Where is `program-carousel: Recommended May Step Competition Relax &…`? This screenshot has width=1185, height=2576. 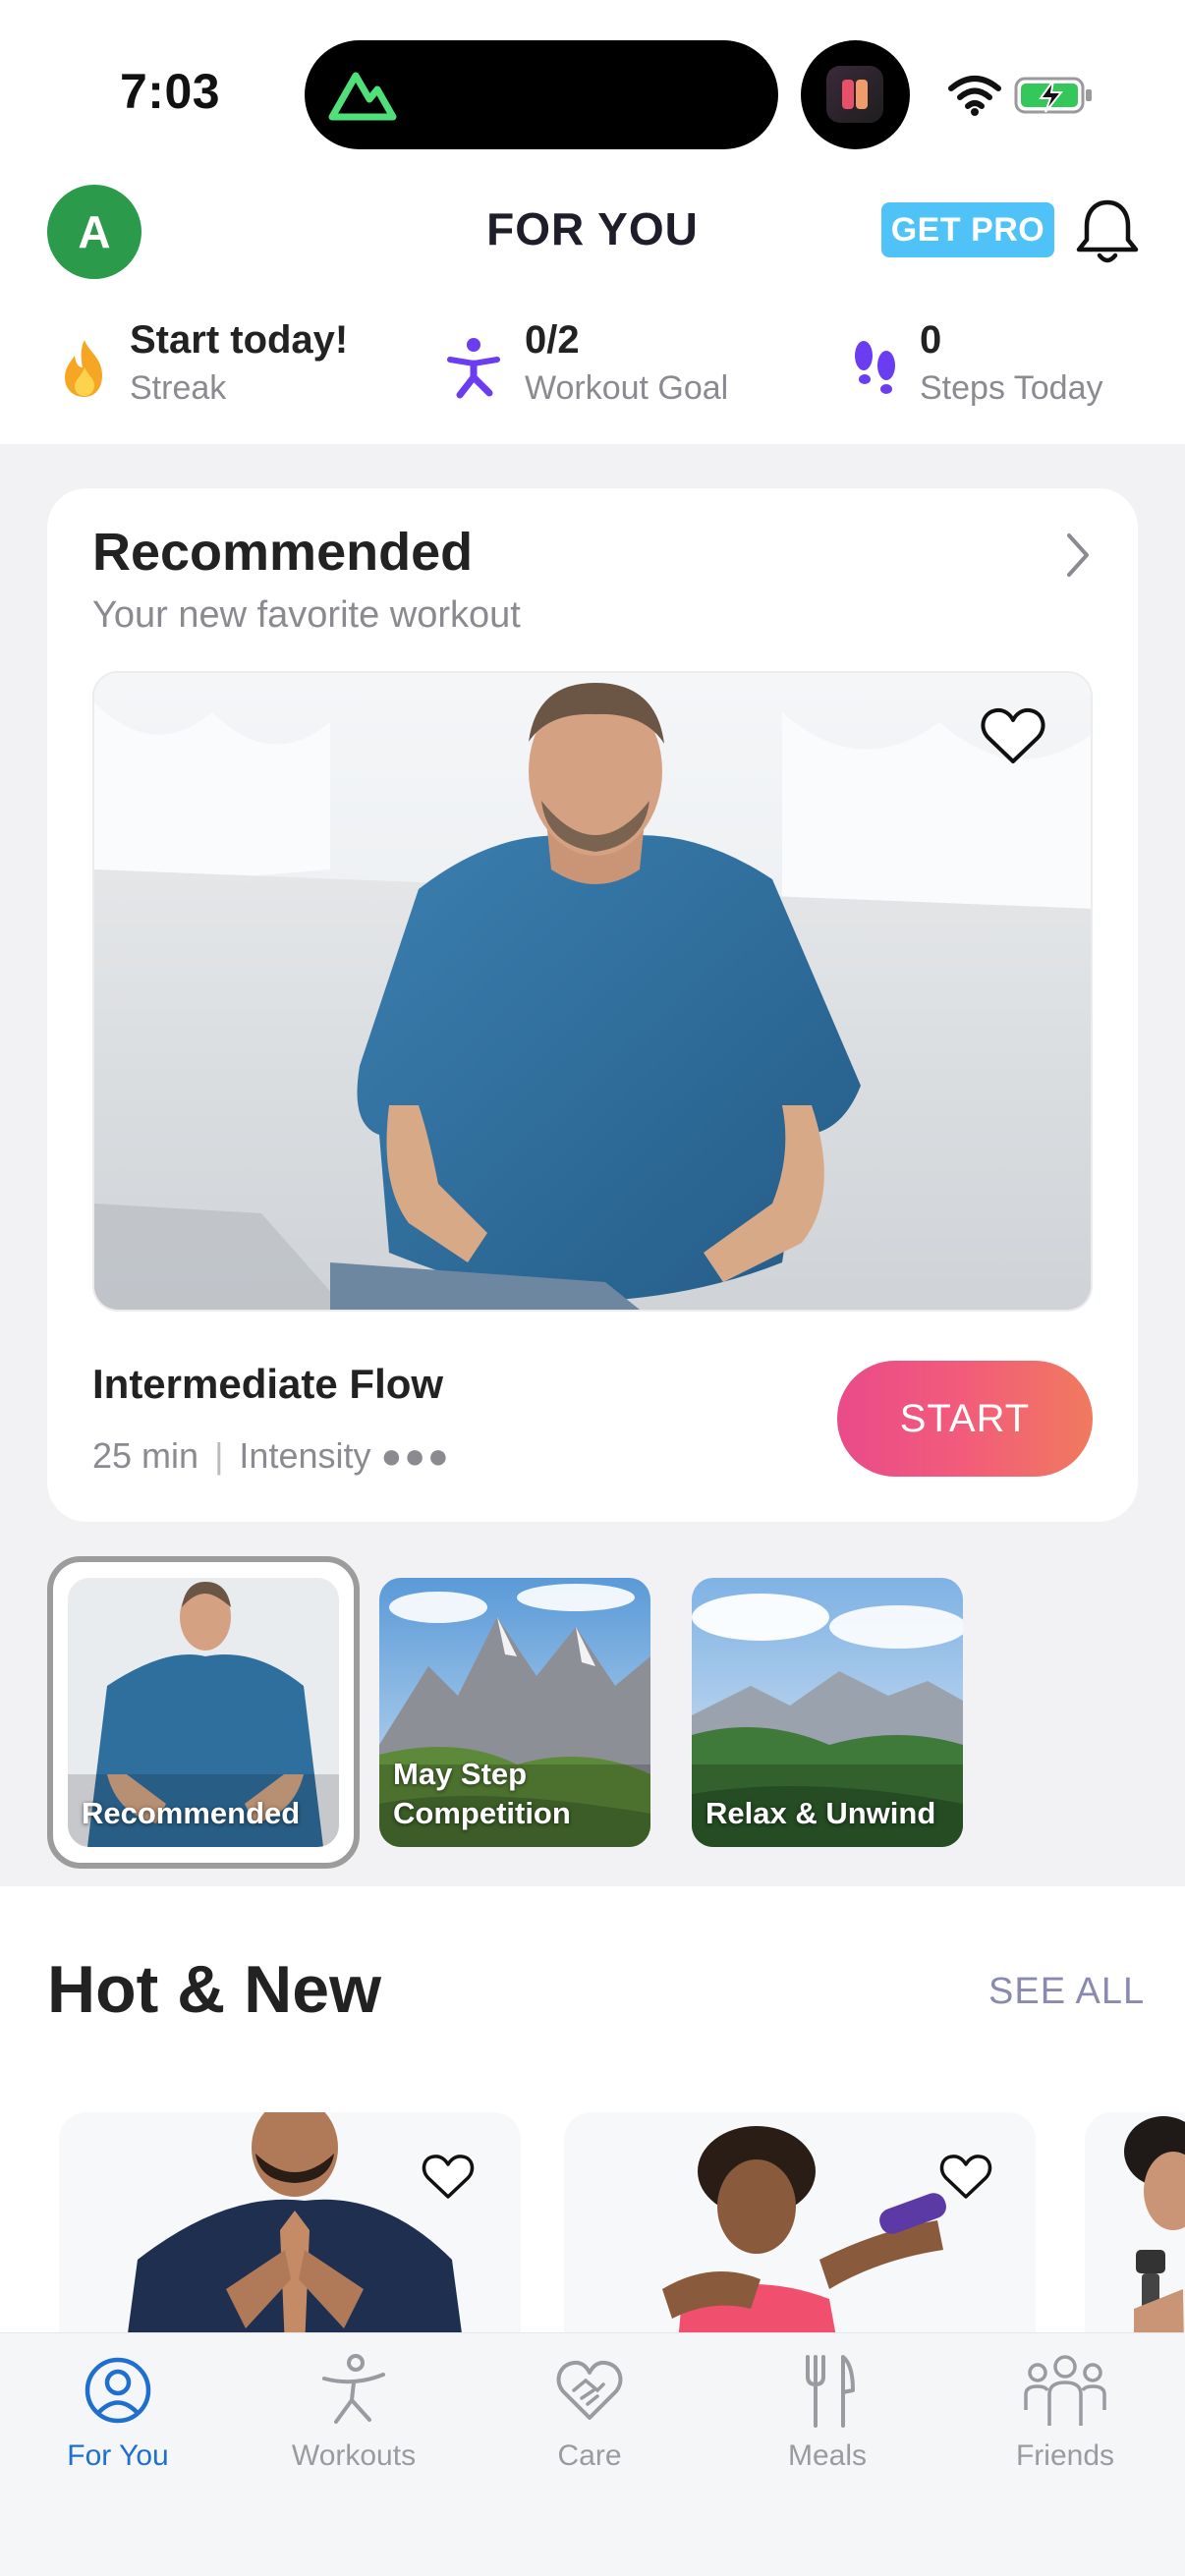
program-carousel: Recommended May Step Competition Relax &… is located at coordinates (592, 1716).